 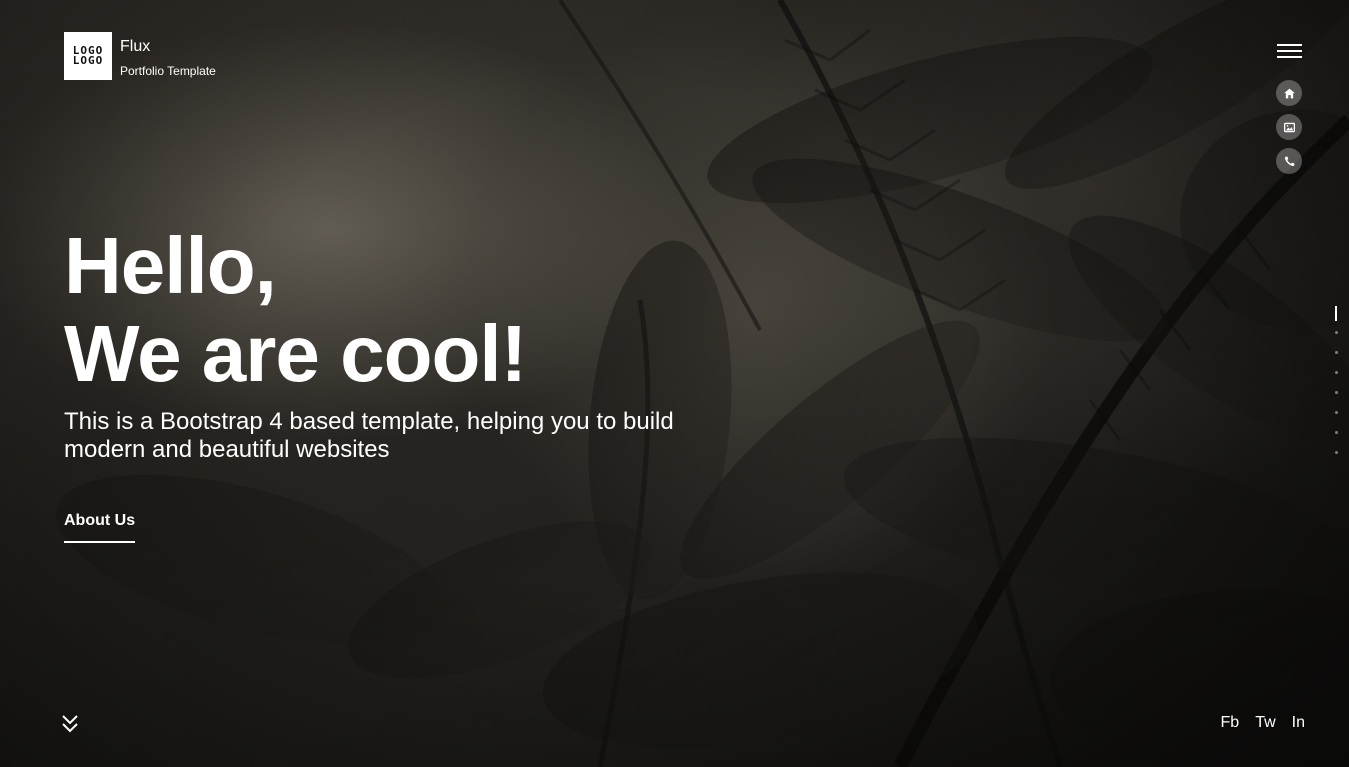 I want to click on side-icon-menu, so click(x=1289, y=131).